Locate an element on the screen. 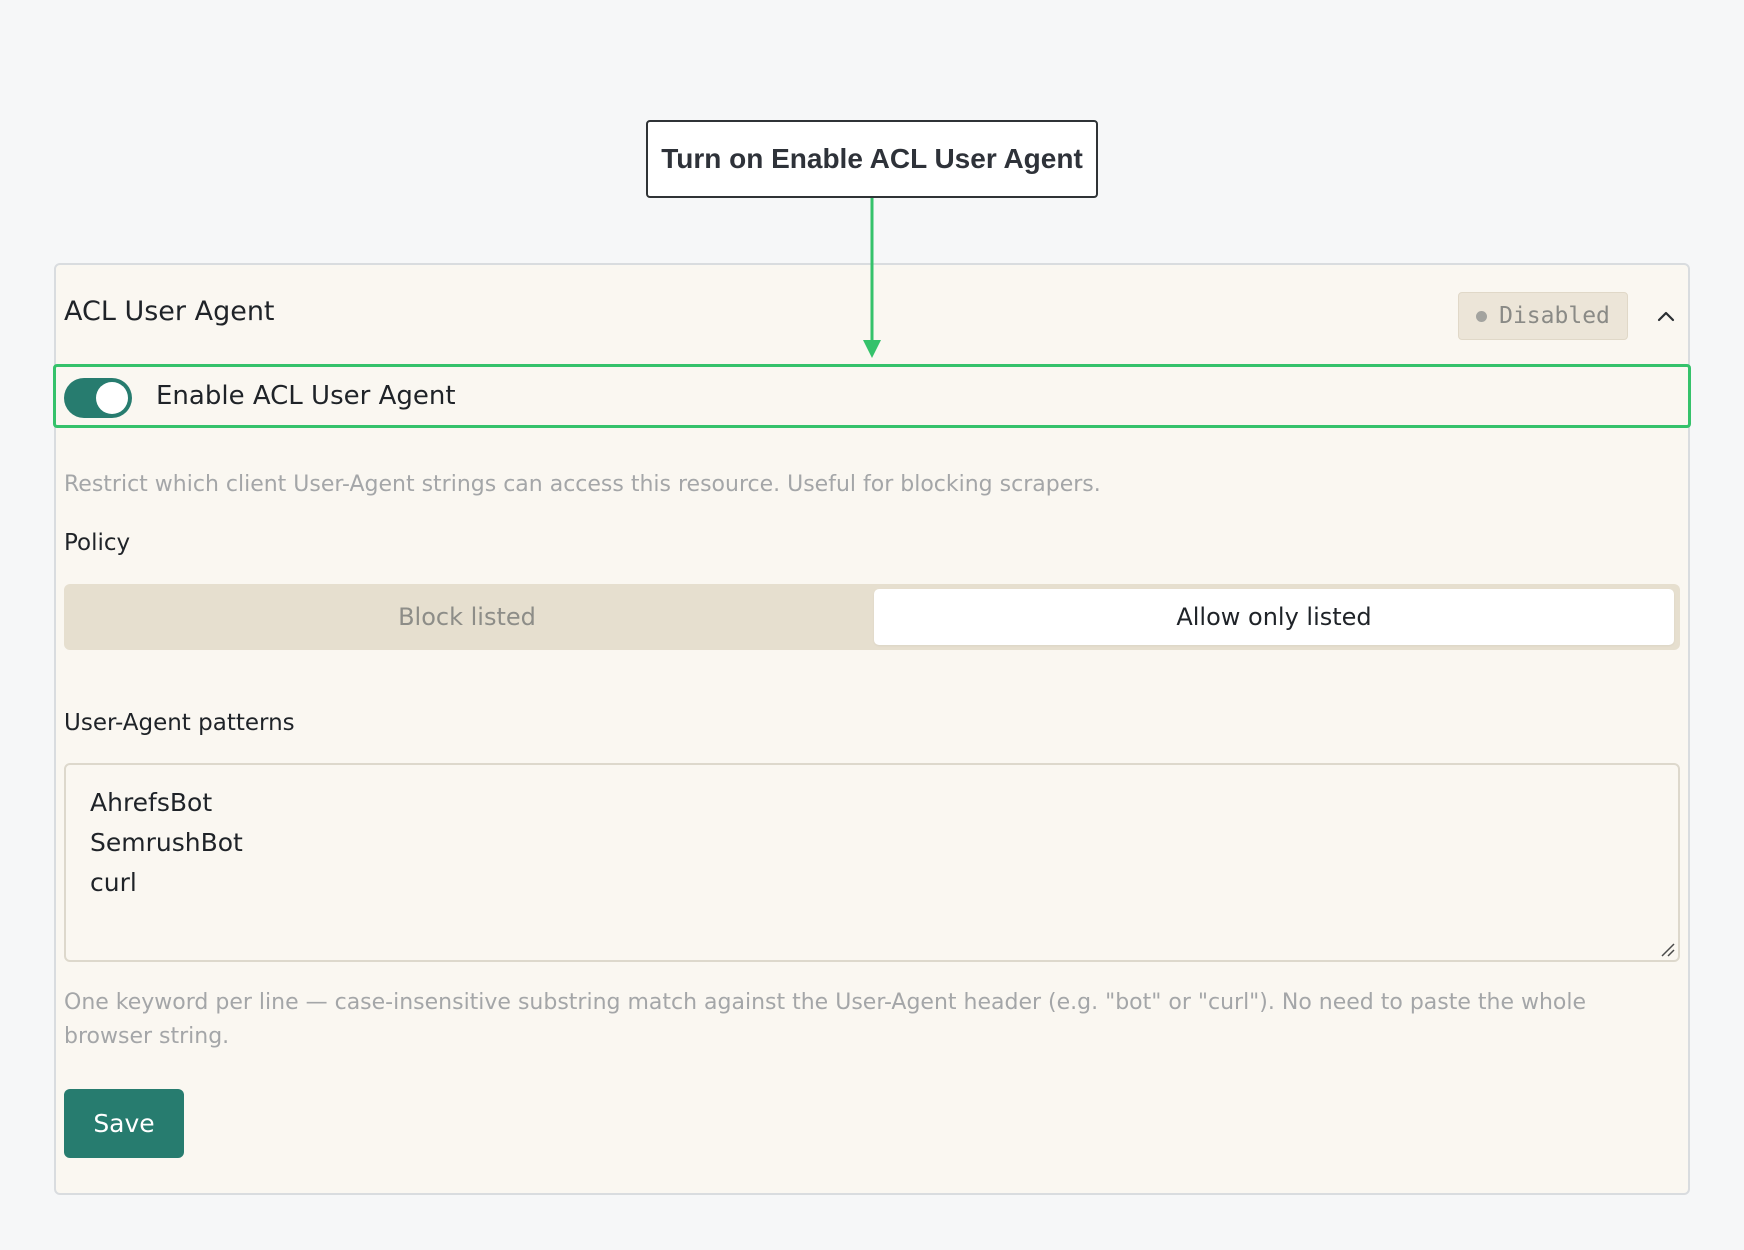 The width and height of the screenshot is (1744, 1250). policy-option-allow-only-listed: Allow only listed is located at coordinates (1274, 617).